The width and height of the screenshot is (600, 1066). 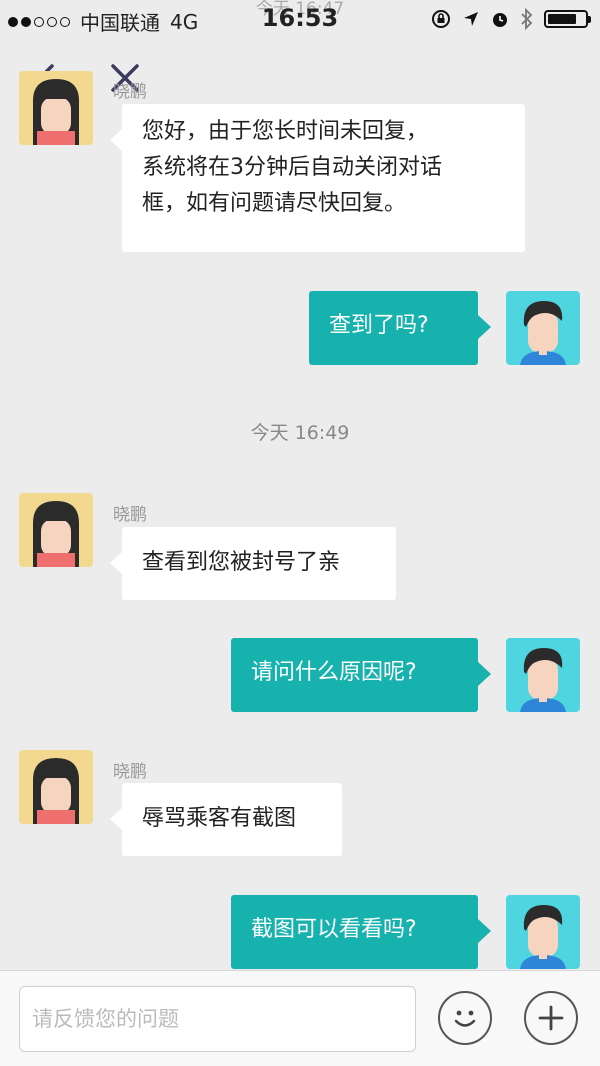 What do you see at coordinates (292, 167) in the screenshot?
I see `message-line: 系统将在3分钟后自动关闭对话` at bounding box center [292, 167].